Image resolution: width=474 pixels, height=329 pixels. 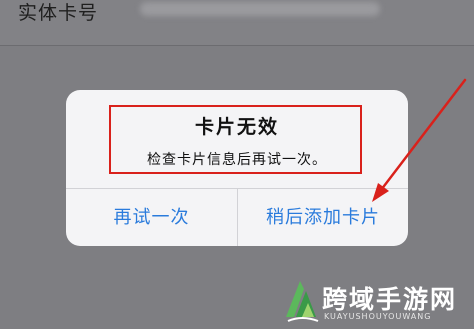 I want to click on watermark-name: 跨域手游网, so click(x=390, y=299).